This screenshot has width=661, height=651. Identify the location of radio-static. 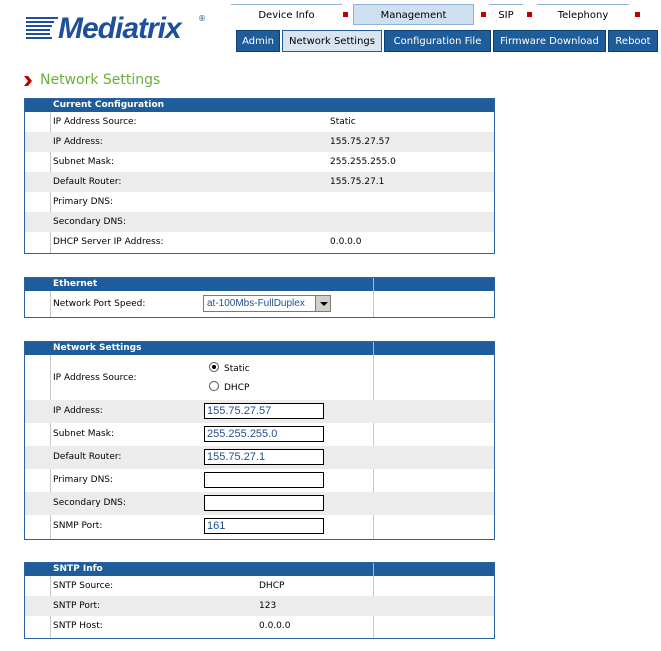
(214, 367).